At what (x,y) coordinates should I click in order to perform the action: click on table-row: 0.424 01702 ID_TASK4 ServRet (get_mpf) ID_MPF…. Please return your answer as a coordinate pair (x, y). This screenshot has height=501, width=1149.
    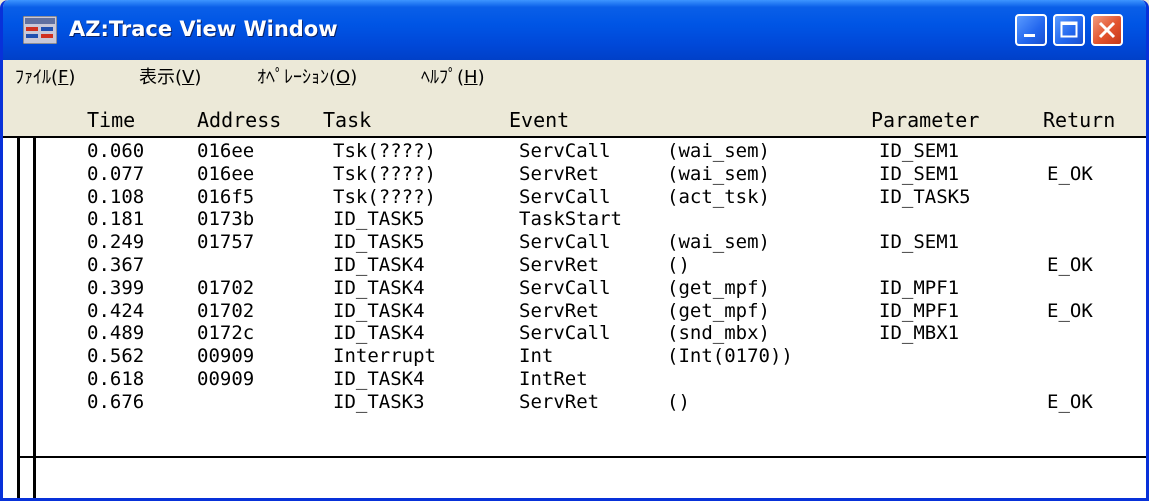
    Looking at the image, I should click on (574, 311).